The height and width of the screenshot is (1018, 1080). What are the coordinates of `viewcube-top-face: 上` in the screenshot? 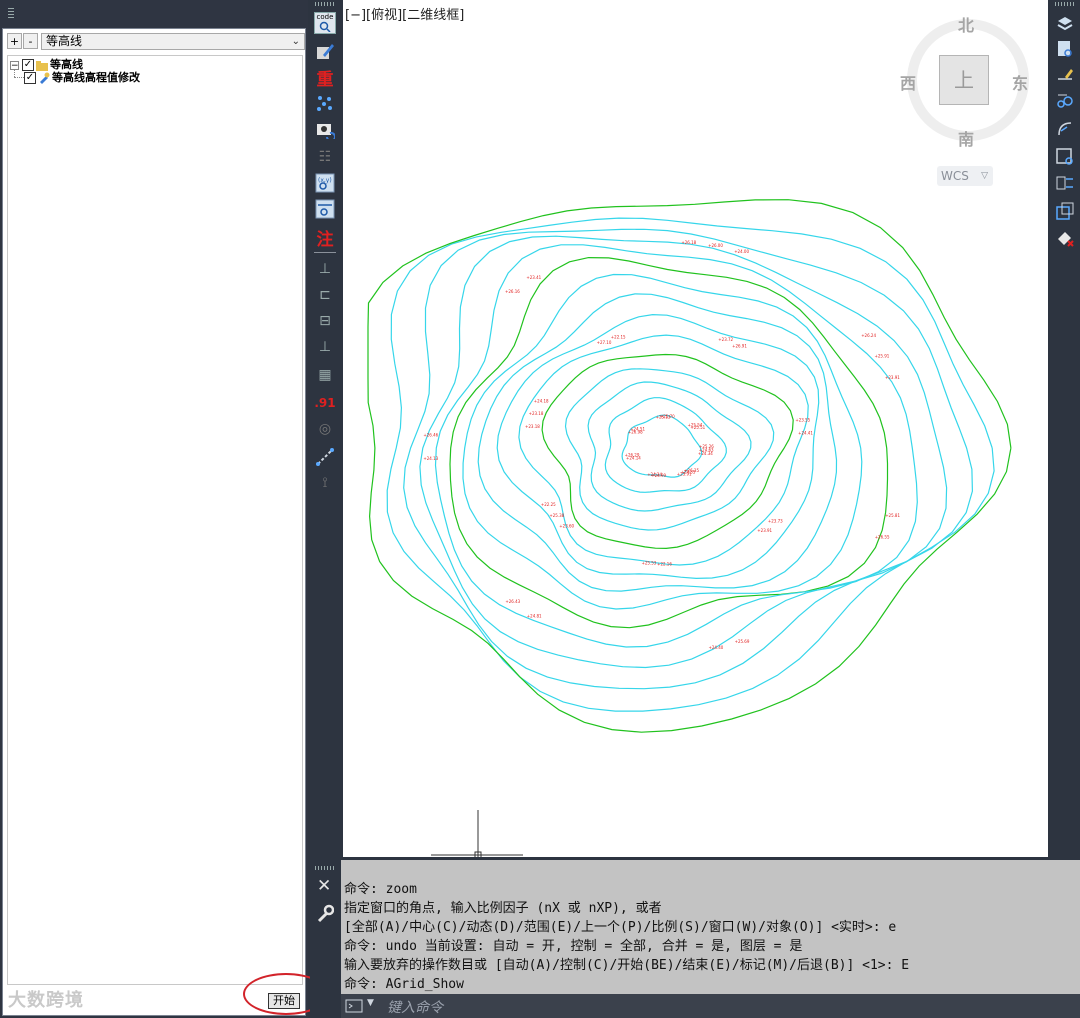 It's located at (964, 80).